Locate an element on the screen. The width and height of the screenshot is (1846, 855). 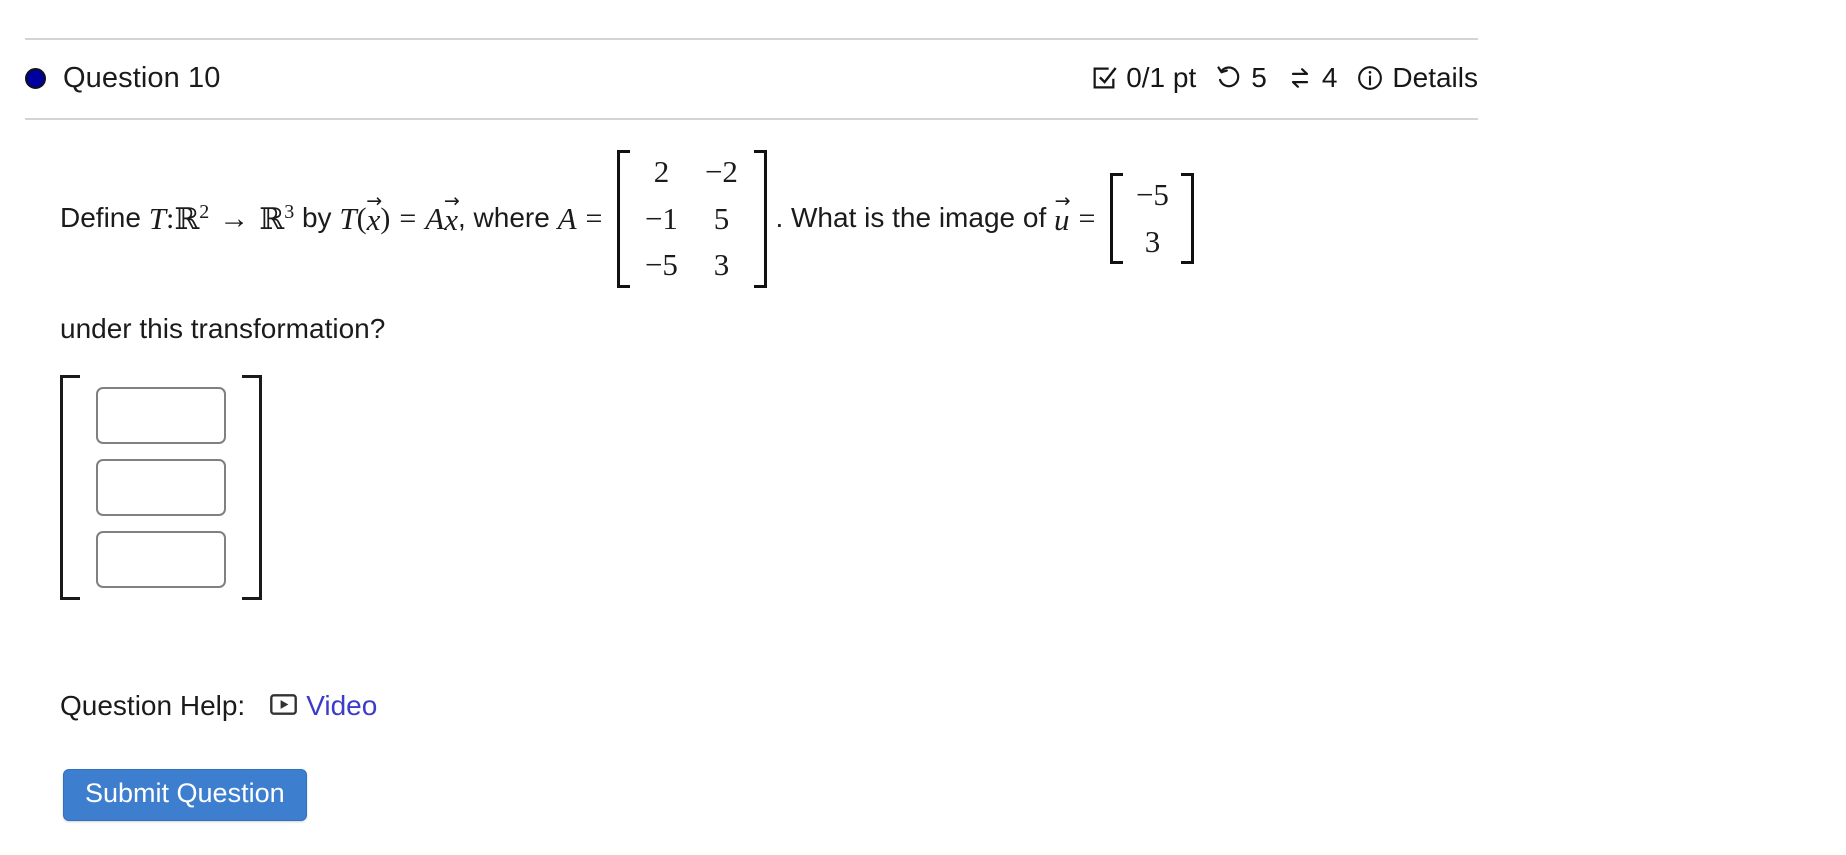
vector-u-grid: −5 3 is located at coordinates (1152, 218).